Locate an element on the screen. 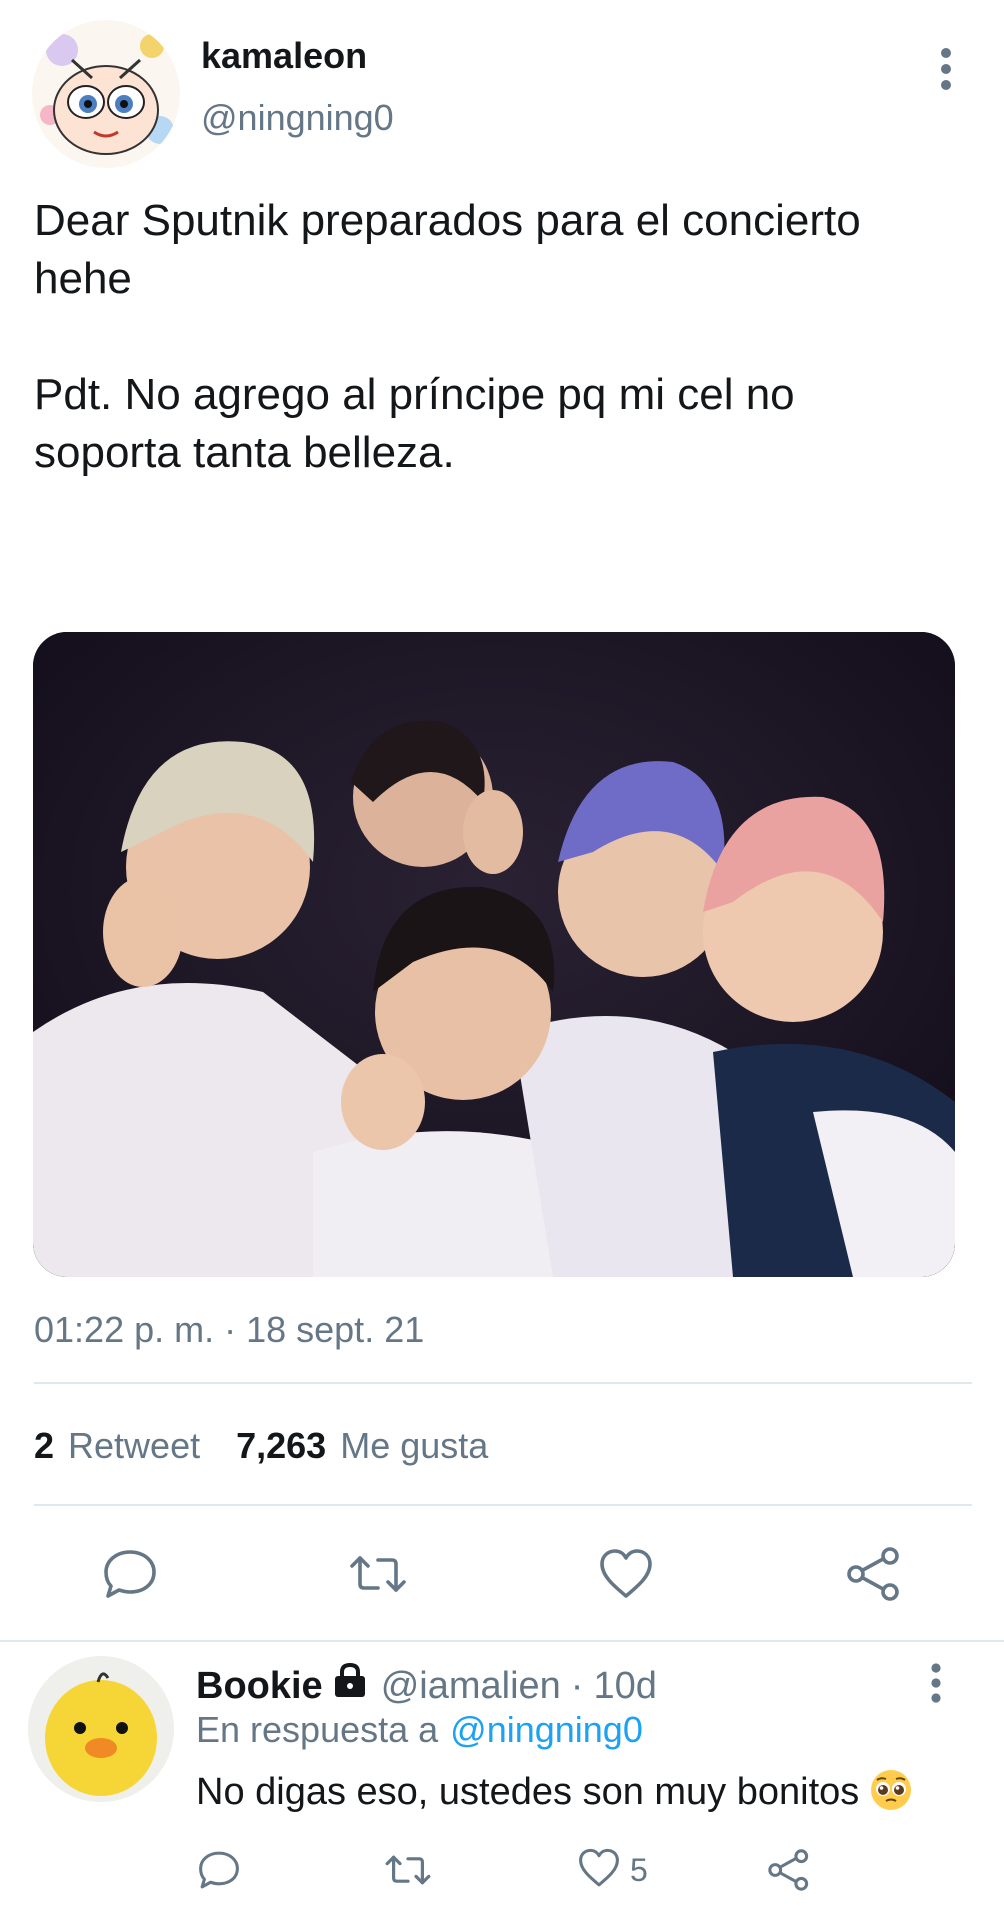 This screenshot has width=1004, height=1920. author-display-name: kamaleon is located at coordinates (284, 56).